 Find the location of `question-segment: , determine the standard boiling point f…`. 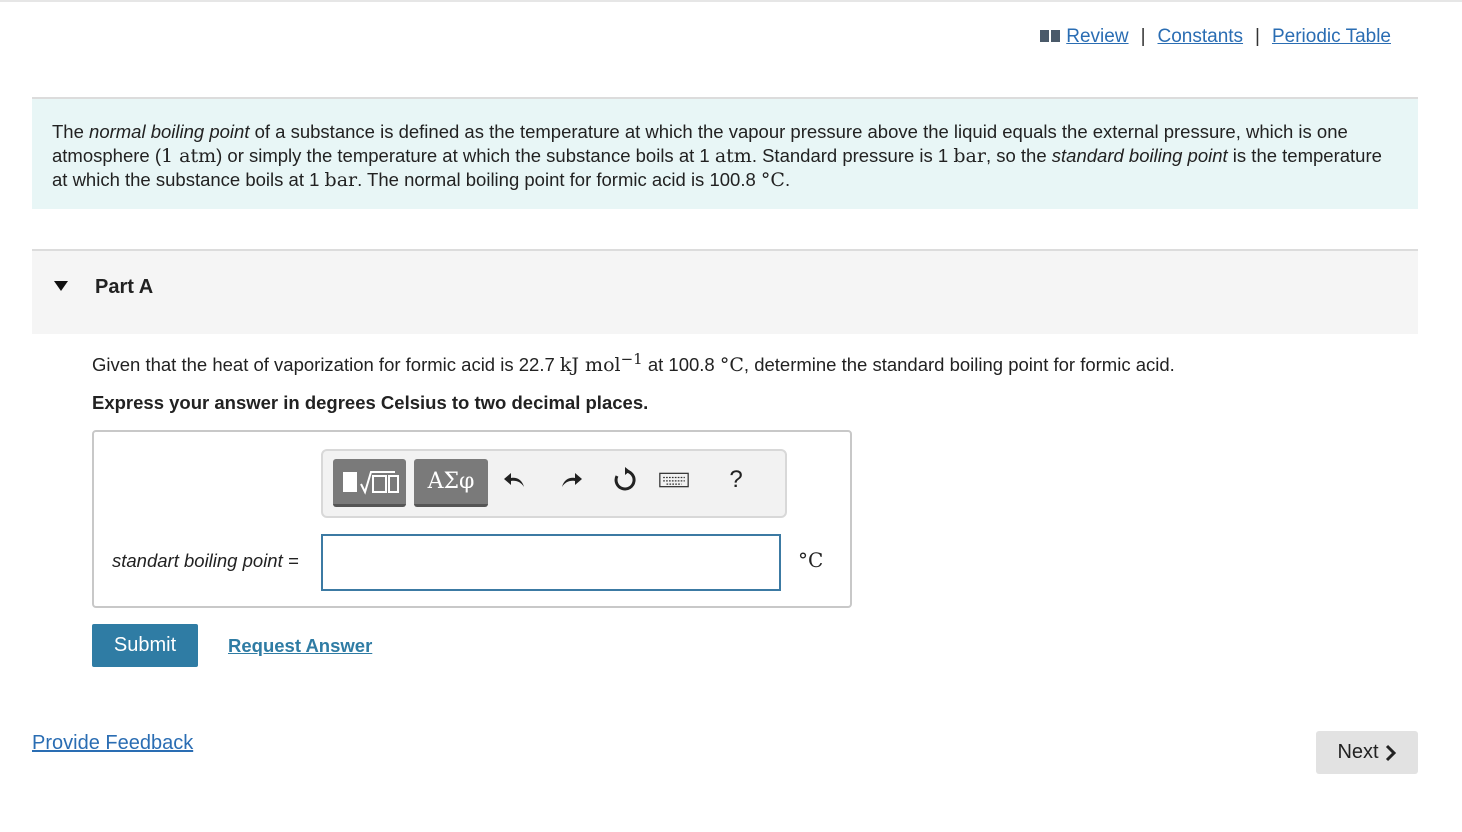

question-segment: , determine the standard boiling point f… is located at coordinates (959, 365).